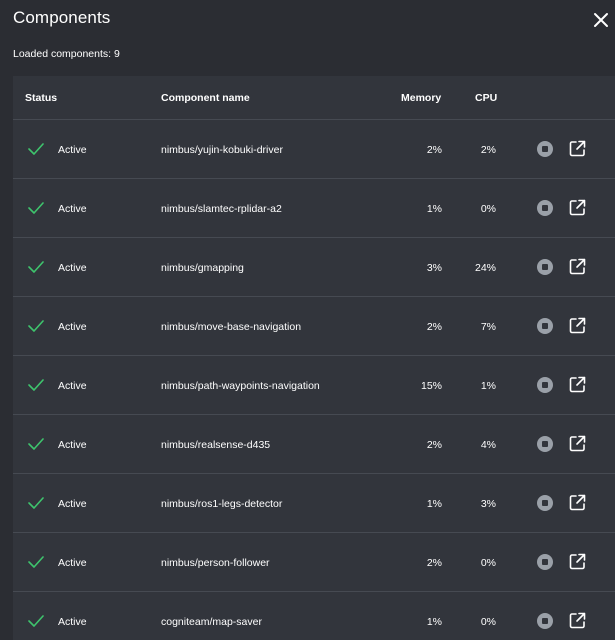  I want to click on component-name: nimbus/realsense-d435, so click(216, 445).